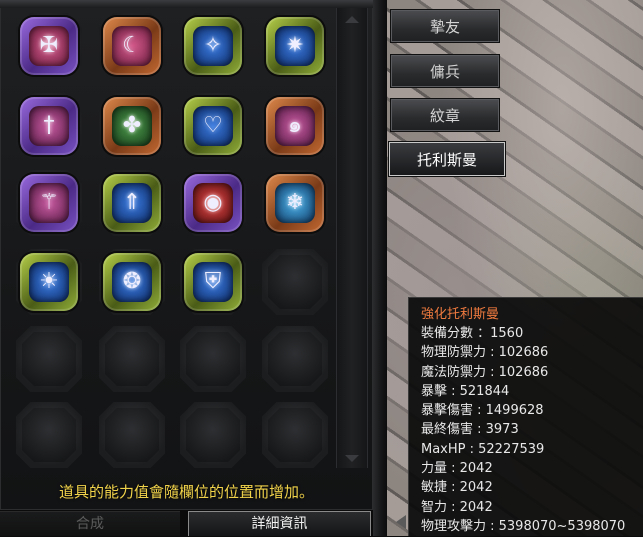 Image resolution: width=643 pixels, height=537 pixels. I want to click on talisman-item-face: ☀, so click(49, 282).